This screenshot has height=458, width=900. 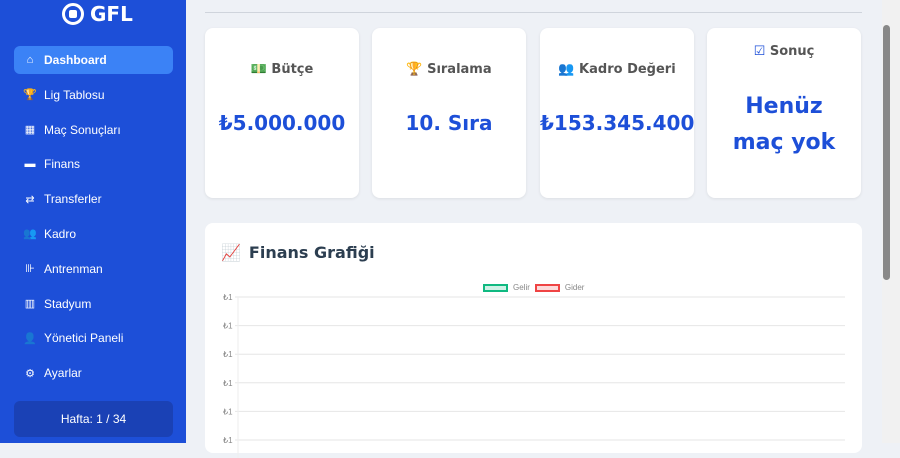 I want to click on sidebar-item-label: Kadro, so click(x=60, y=233).